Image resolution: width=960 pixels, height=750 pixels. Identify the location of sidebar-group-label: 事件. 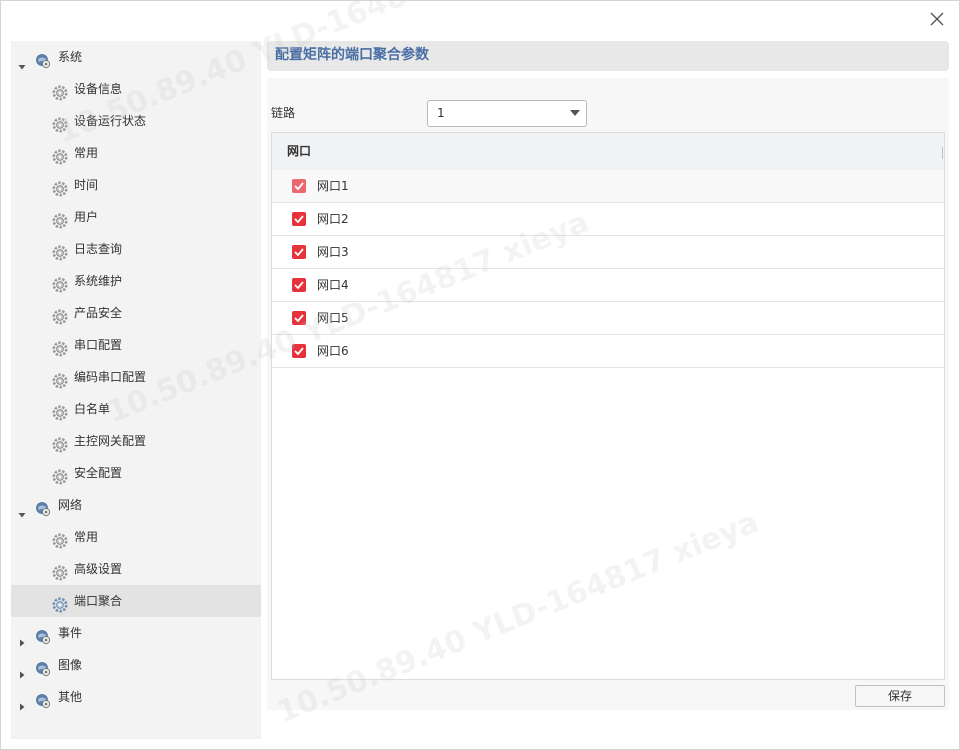
(70, 633).